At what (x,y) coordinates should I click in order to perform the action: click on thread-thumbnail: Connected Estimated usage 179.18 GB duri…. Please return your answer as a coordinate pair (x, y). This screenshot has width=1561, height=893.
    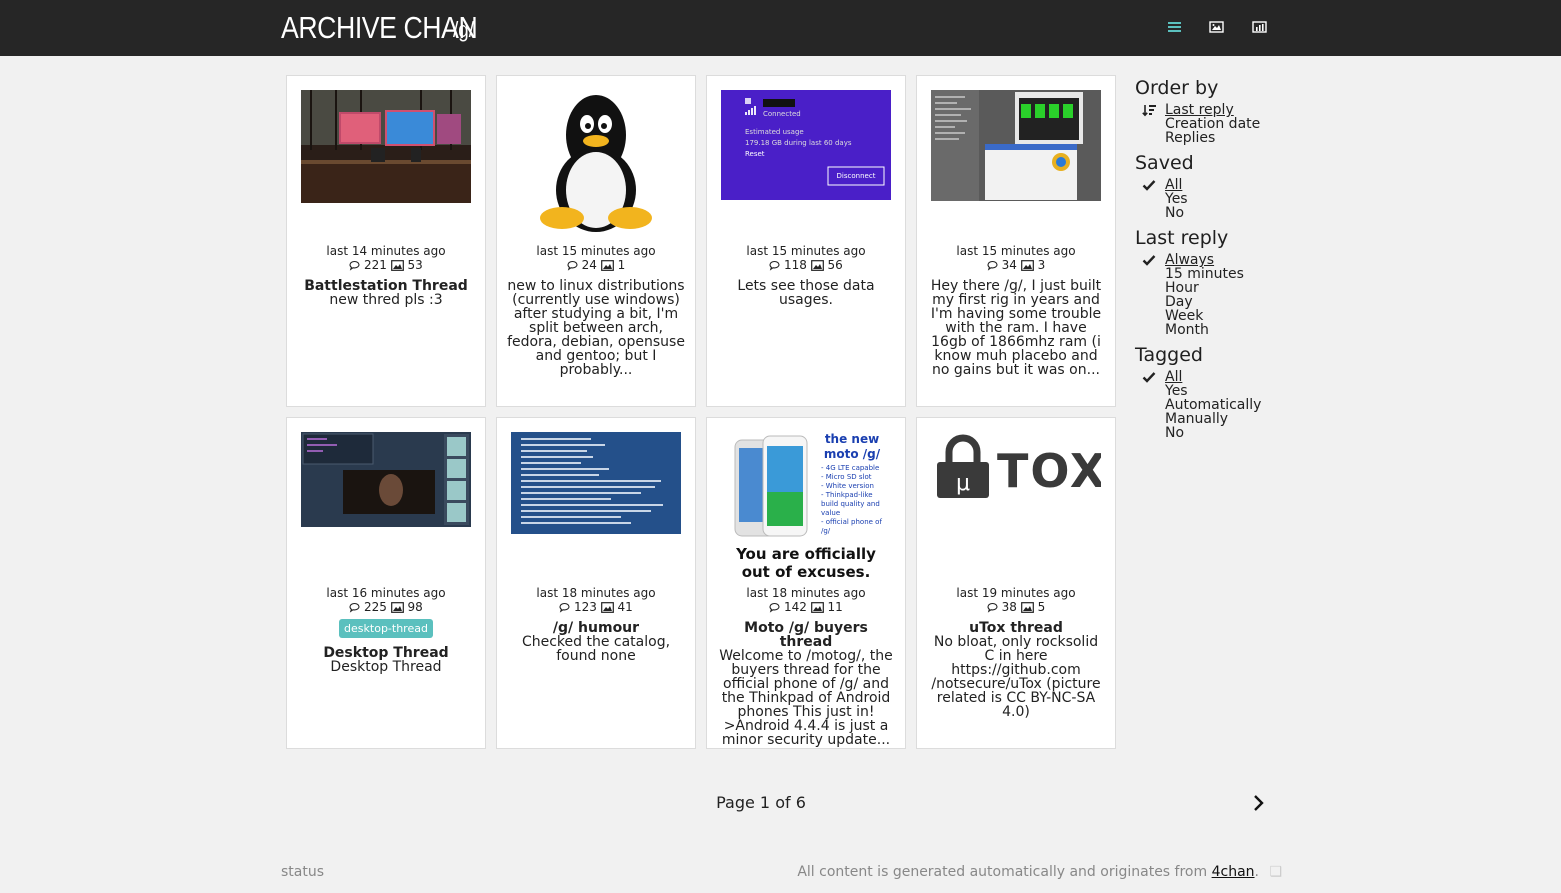
    Looking at the image, I should click on (806, 145).